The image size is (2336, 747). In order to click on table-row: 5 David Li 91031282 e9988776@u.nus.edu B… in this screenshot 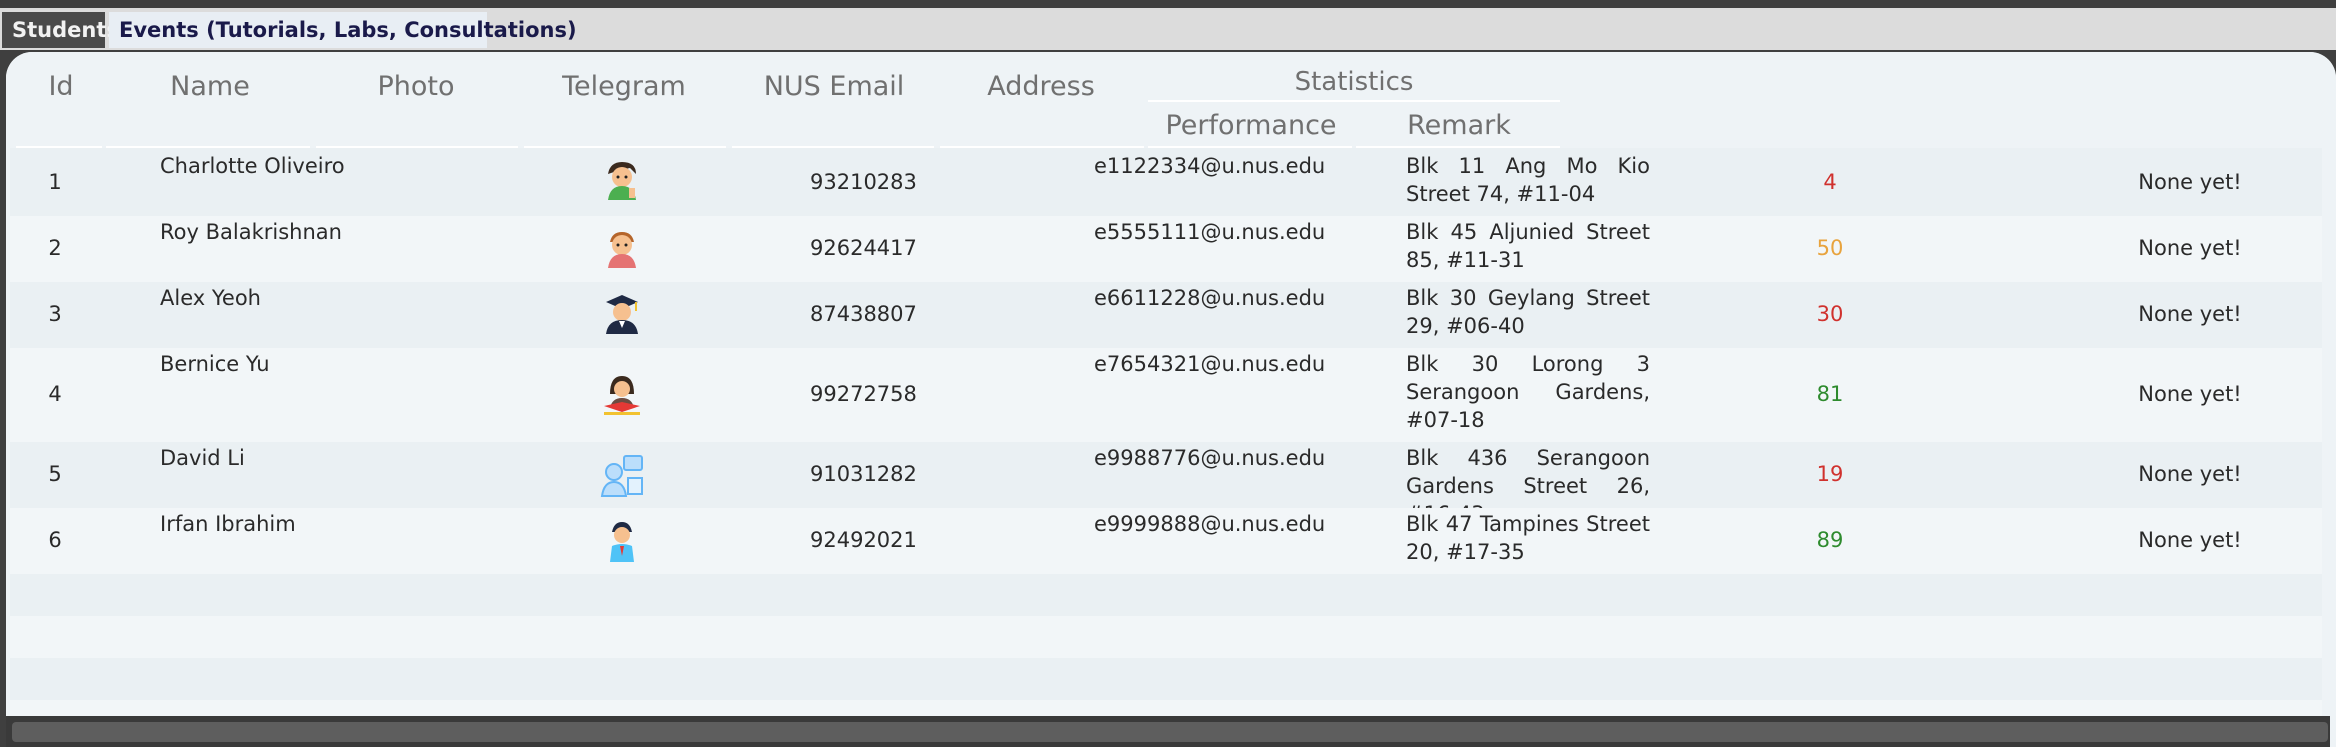, I will do `click(1166, 484)`.